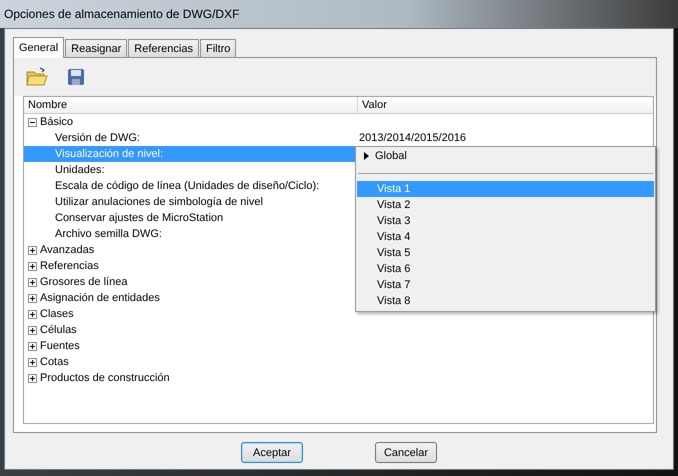  I want to click on tab: General, so click(38, 47).